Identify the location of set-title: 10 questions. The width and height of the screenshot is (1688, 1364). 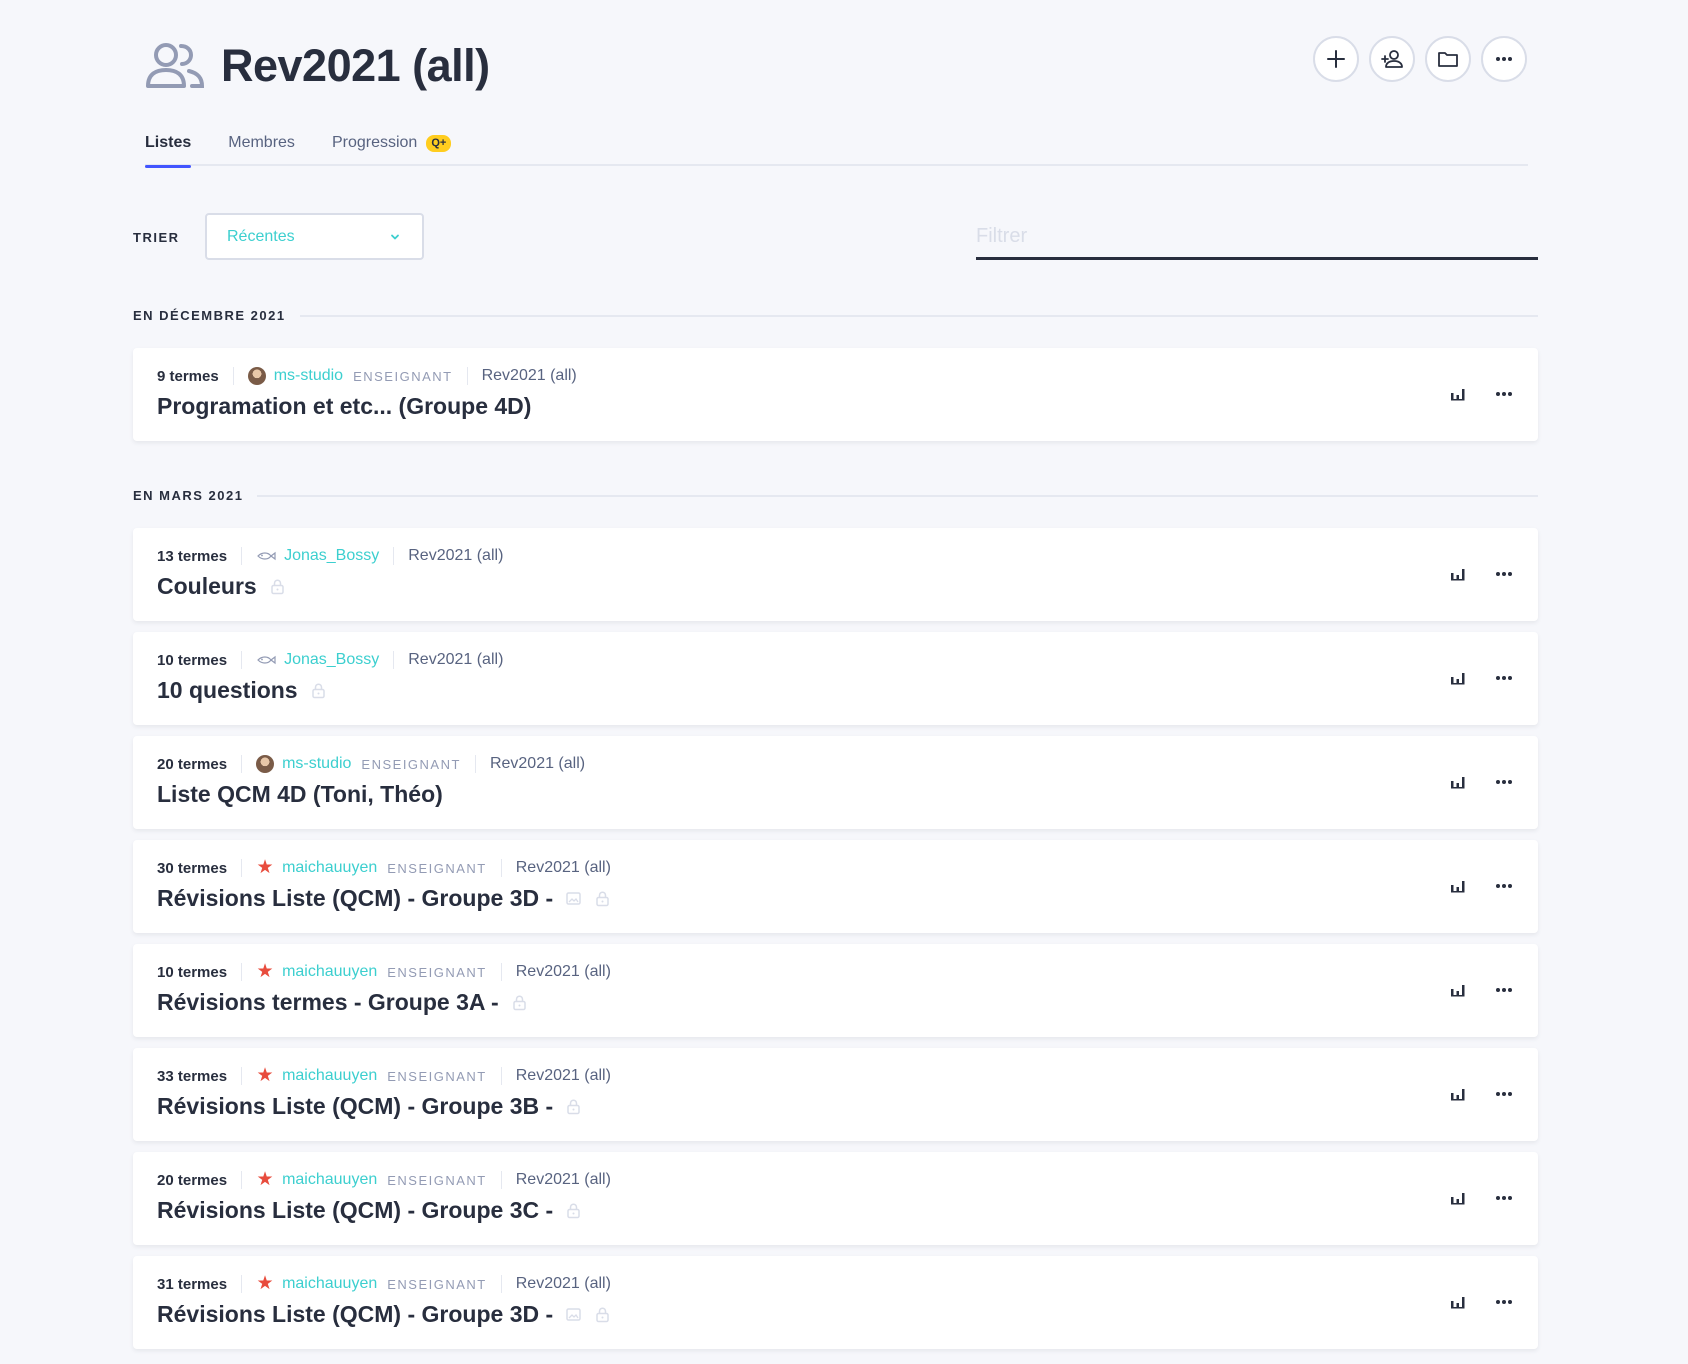
(242, 690).